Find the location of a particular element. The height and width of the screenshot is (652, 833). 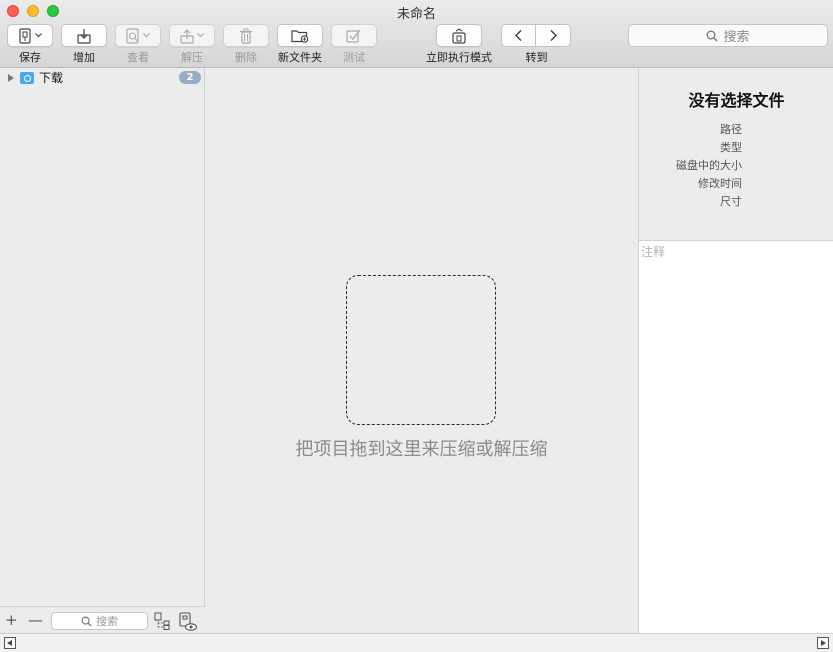

new-folder-button is located at coordinates (300, 35).